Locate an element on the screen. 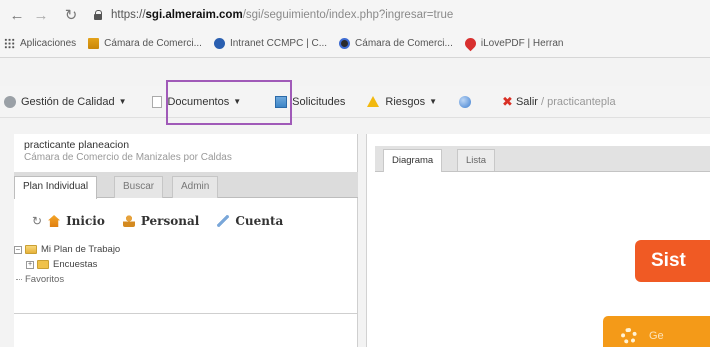  close-icon: ✖ is located at coordinates (507, 101).